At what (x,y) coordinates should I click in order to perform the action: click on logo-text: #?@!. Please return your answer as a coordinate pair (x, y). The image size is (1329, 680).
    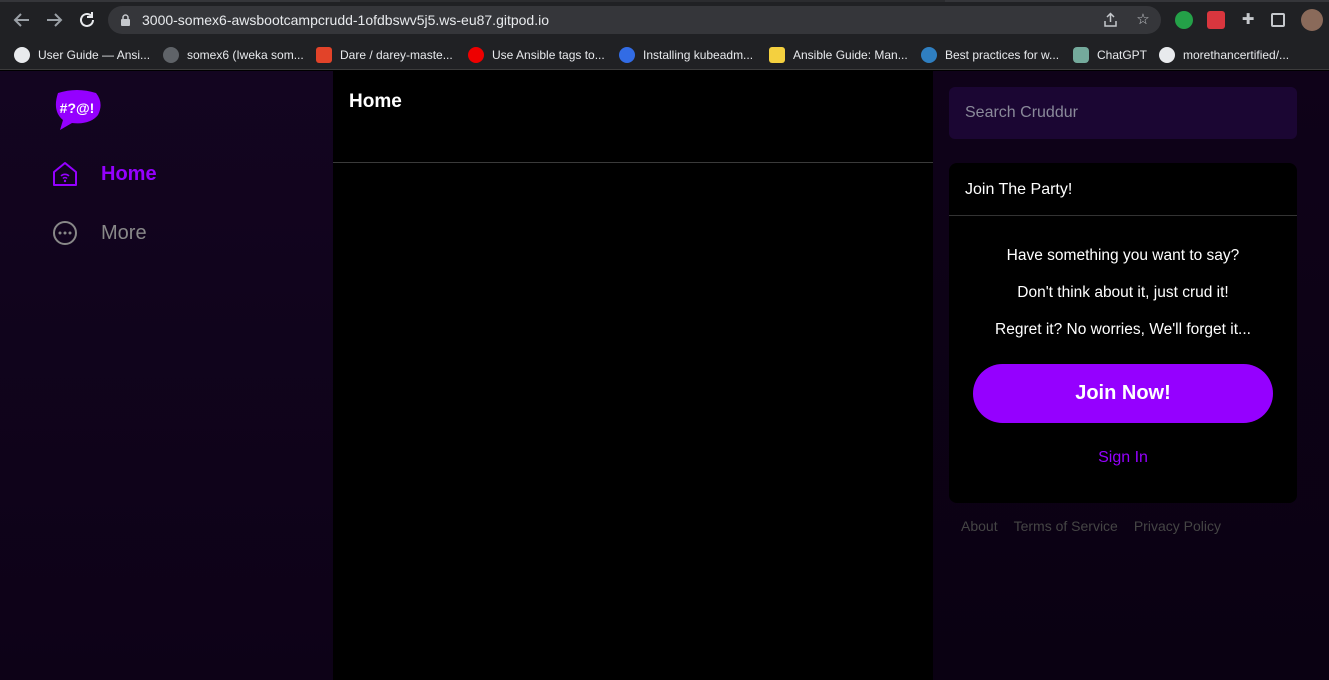
    Looking at the image, I should click on (77, 108).